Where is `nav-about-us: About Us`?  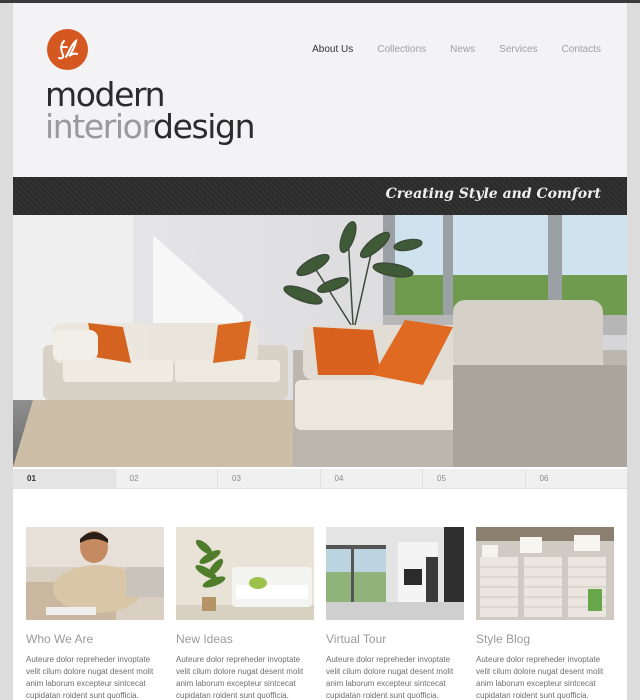
nav-about-us: About Us is located at coordinates (332, 49).